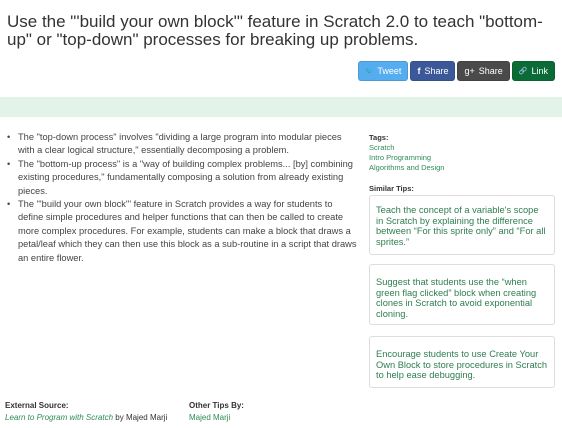 This screenshot has width=562, height=428. Describe the element at coordinates (369, 71) in the screenshot. I see `twitter-icon: 🐦` at that location.